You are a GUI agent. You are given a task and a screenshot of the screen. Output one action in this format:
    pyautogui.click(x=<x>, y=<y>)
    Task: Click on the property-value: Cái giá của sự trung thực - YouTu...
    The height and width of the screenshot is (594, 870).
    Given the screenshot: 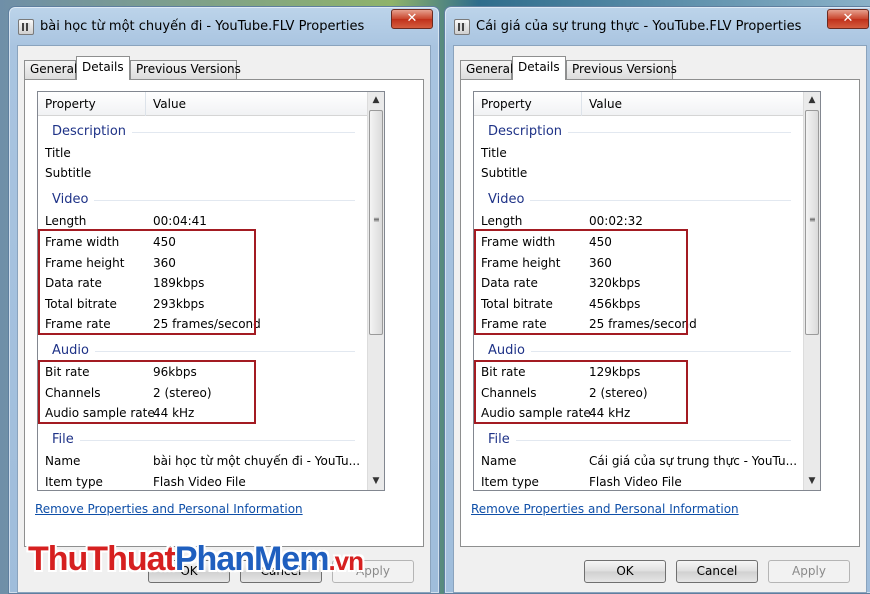 What is the action you would take?
    pyautogui.click(x=693, y=461)
    